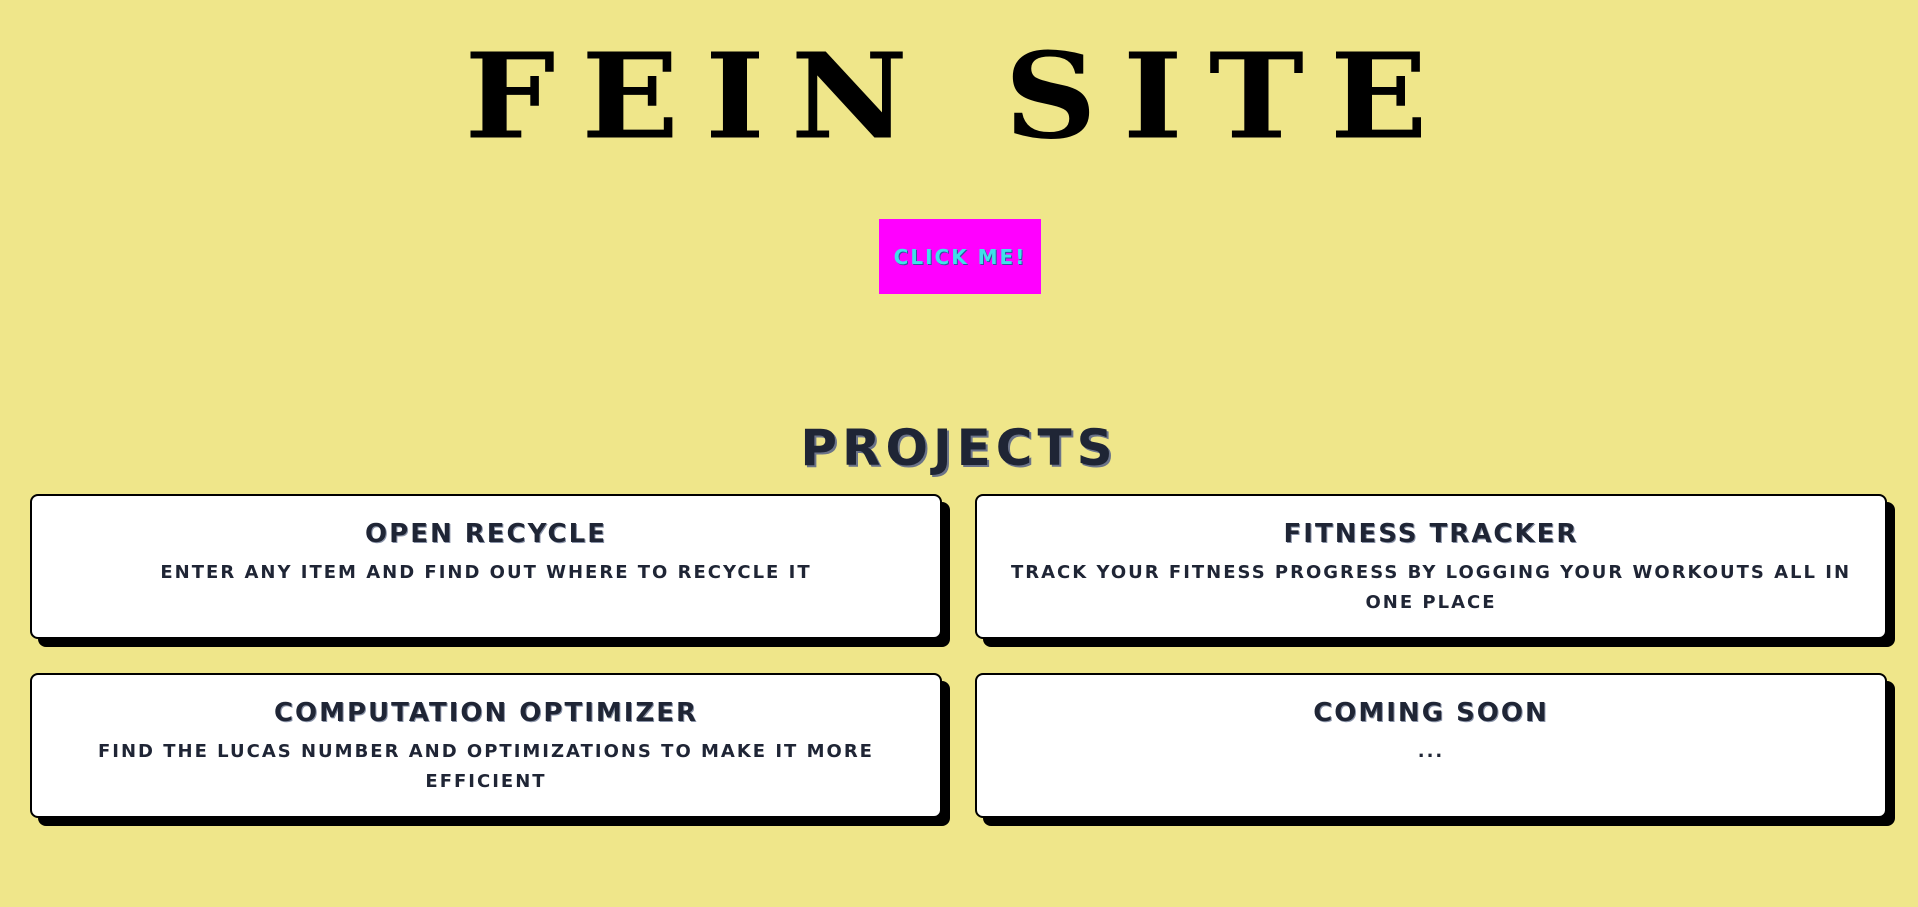 The height and width of the screenshot is (907, 1918). What do you see at coordinates (1431, 713) in the screenshot?
I see `project-card-title: COMING SOON` at bounding box center [1431, 713].